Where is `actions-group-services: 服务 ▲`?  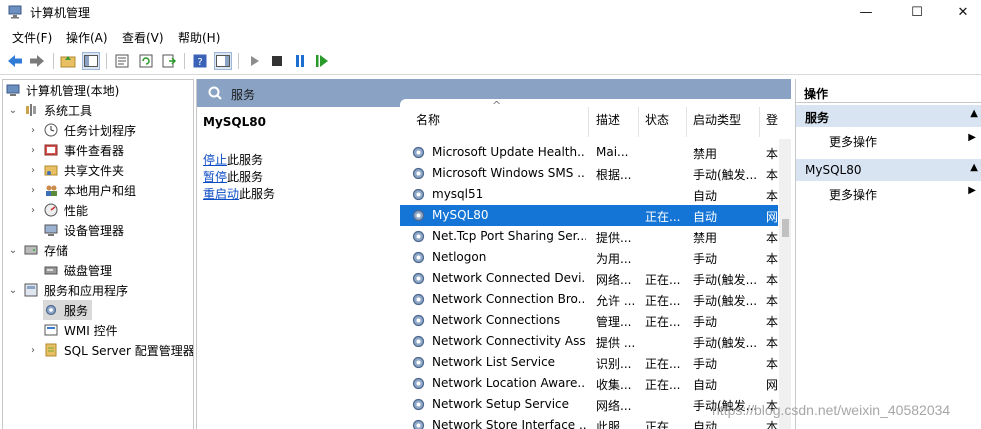
actions-group-services: 服务 ▲ is located at coordinates (888, 116).